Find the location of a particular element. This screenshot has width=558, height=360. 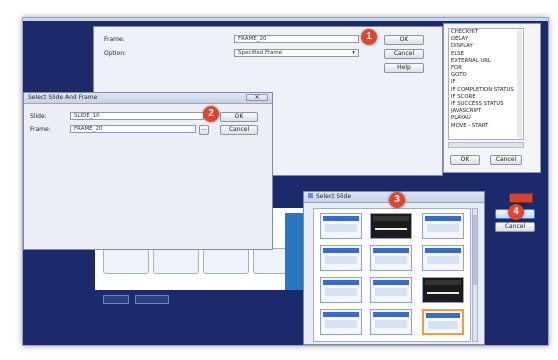

stage-thumbnail-row is located at coordinates (203, 262).